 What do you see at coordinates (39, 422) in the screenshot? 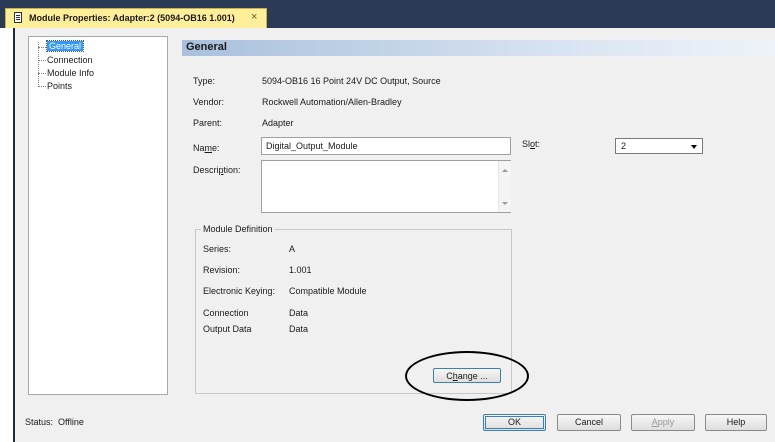
I see `status-label: Status:` at bounding box center [39, 422].